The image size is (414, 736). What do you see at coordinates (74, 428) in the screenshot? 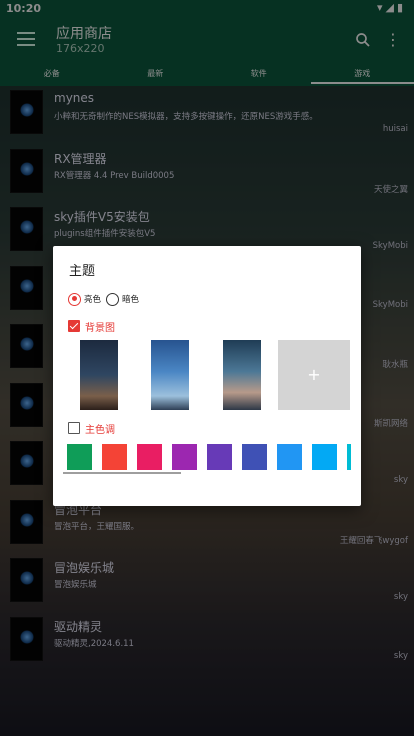
I see `primary-color-checkbox` at bounding box center [74, 428].